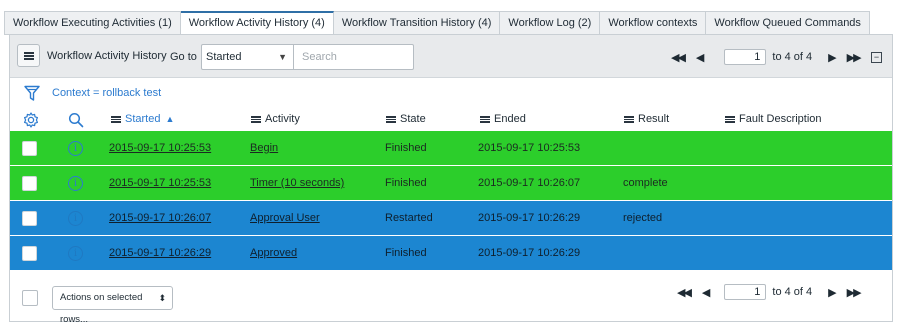  I want to click on tab-workflow-queued-commands: Workflow Queued Commands, so click(788, 23).